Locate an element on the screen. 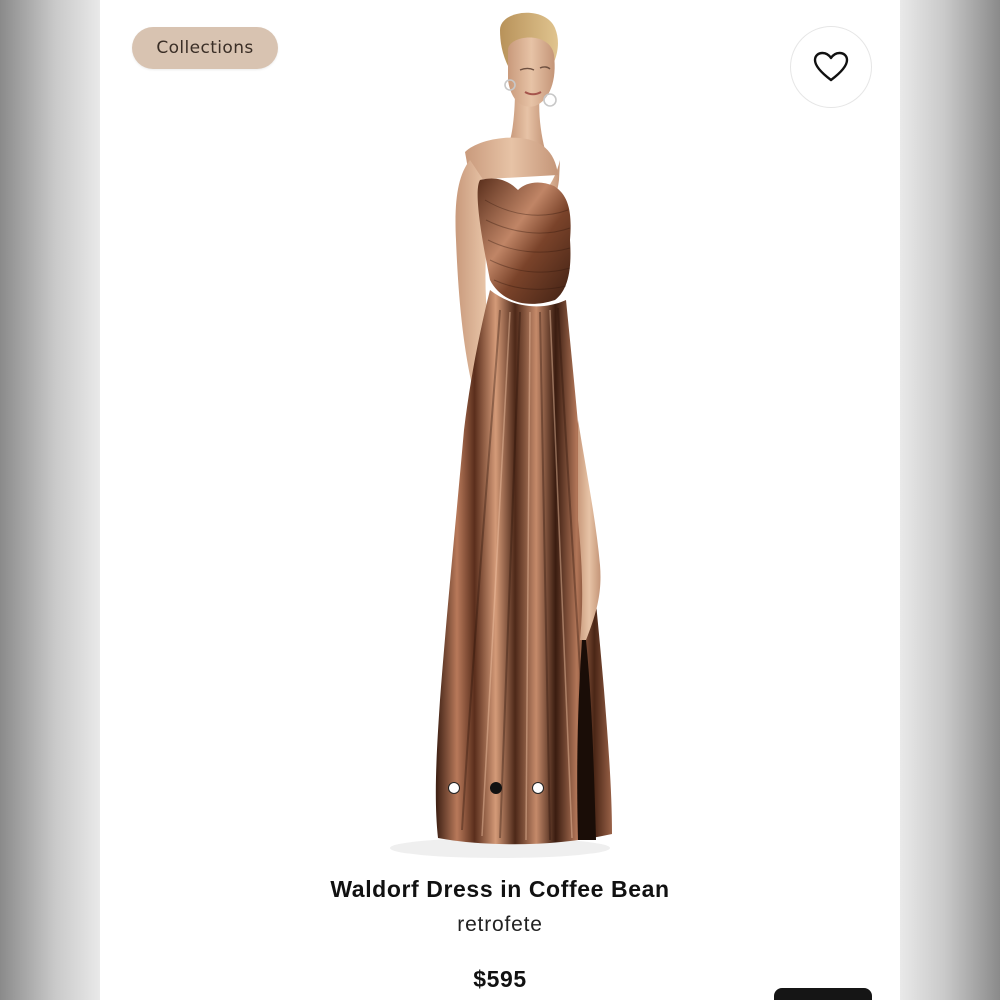 This screenshot has width=1000, height=1000. heart-icon is located at coordinates (831, 66).